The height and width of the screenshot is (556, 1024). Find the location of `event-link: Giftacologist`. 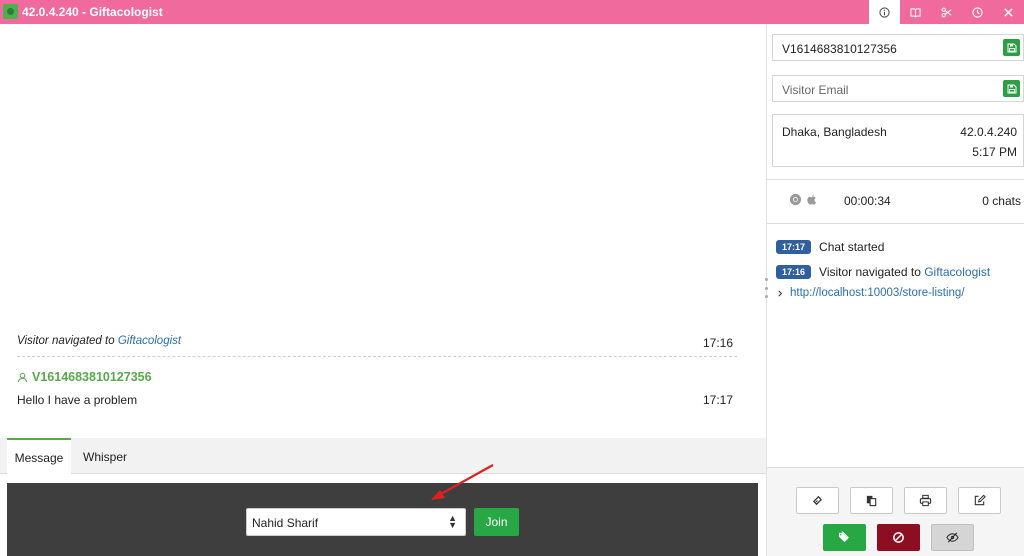

event-link: Giftacologist is located at coordinates (957, 272).